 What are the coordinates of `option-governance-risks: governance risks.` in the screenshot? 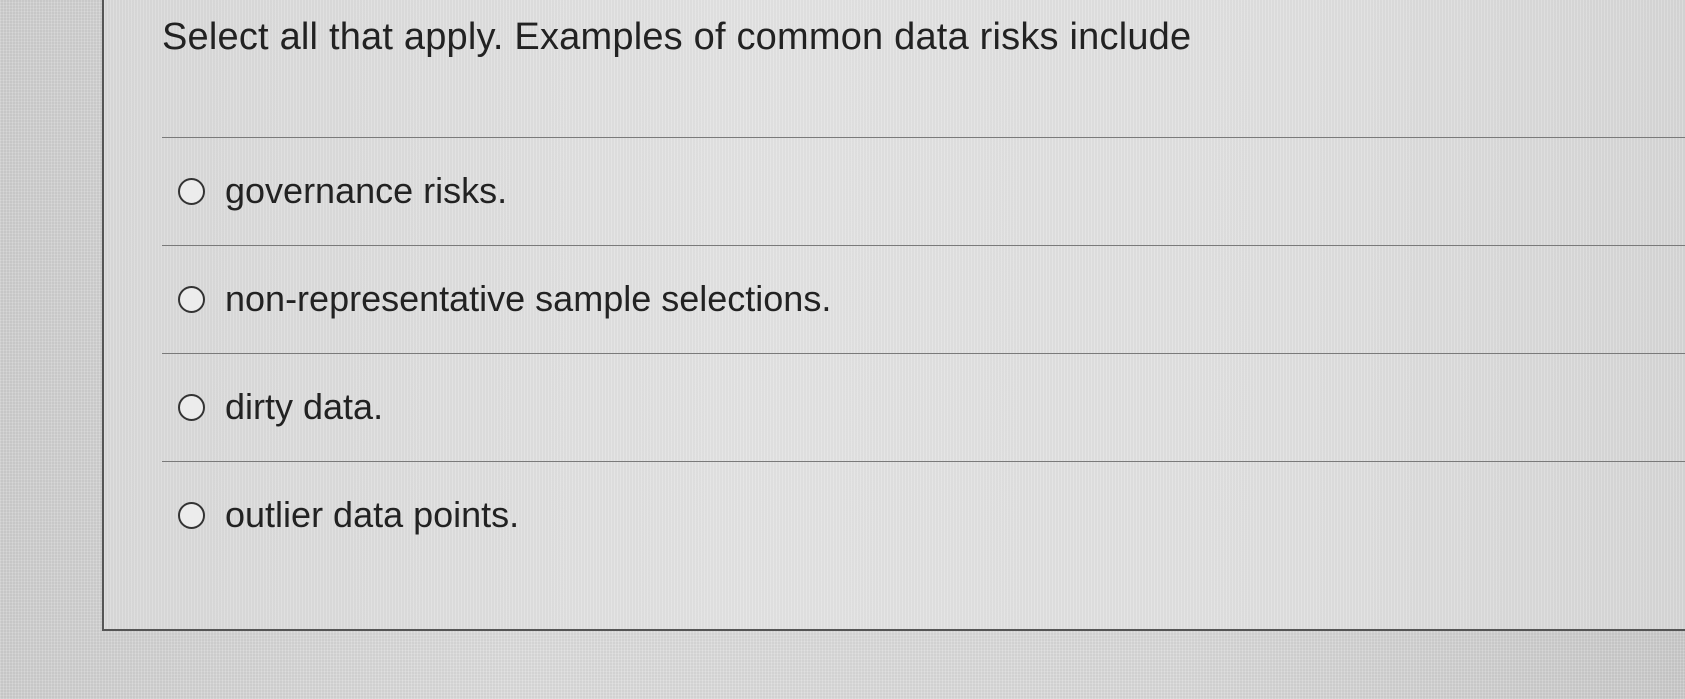 It's located at (342, 191).